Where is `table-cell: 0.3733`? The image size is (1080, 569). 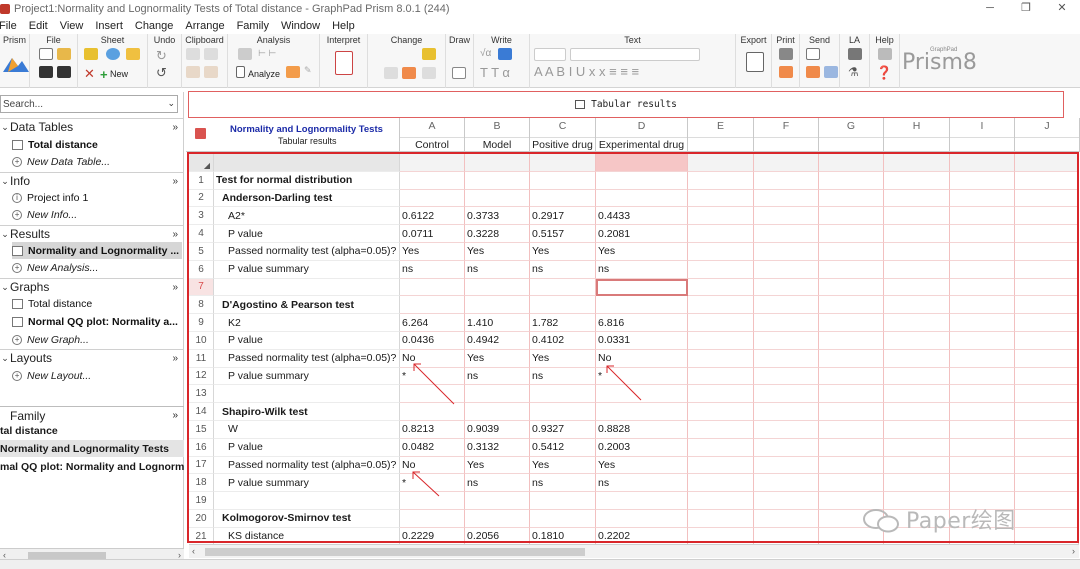 table-cell: 0.3733 is located at coordinates (497, 216).